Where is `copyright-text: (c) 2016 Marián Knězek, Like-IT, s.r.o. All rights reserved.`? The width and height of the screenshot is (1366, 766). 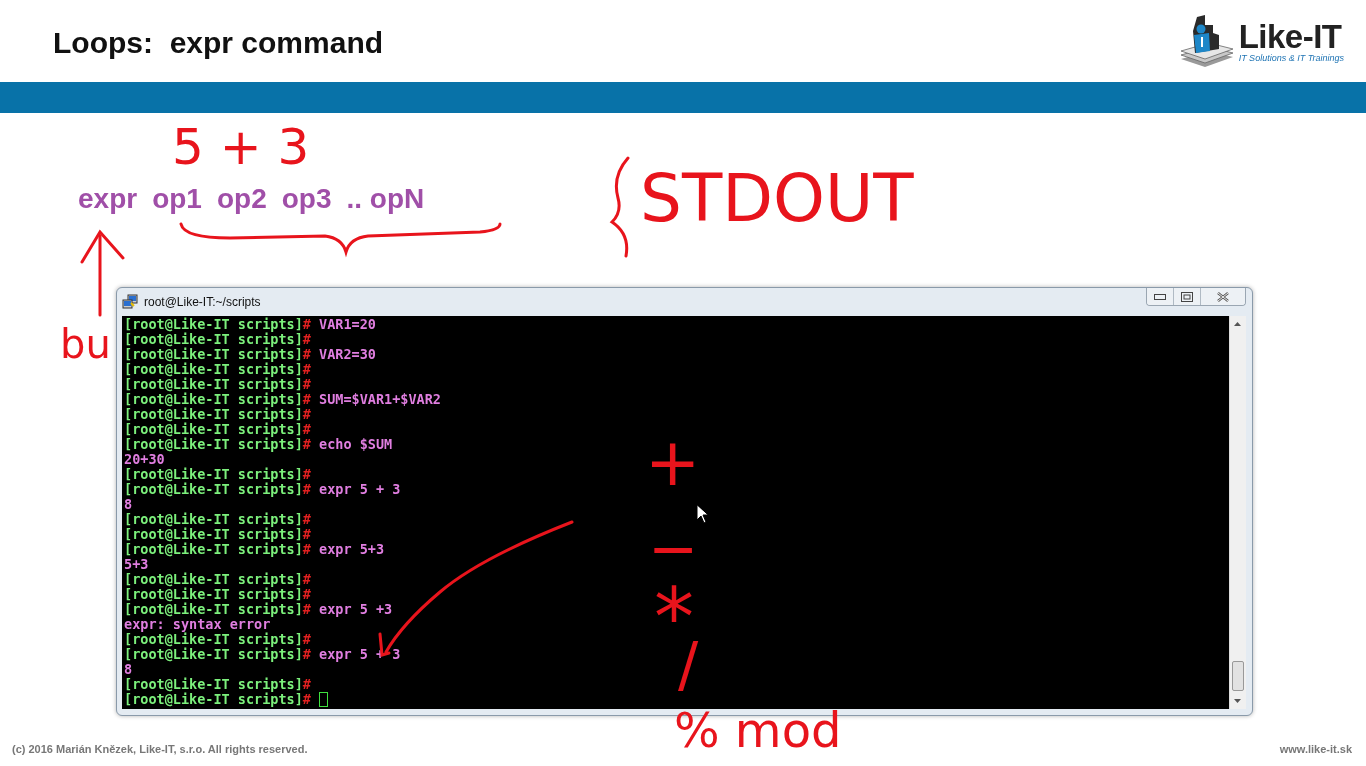
copyright-text: (c) 2016 Marián Knězek, Like-IT, s.r.o. All rights reserved. is located at coordinates (160, 749).